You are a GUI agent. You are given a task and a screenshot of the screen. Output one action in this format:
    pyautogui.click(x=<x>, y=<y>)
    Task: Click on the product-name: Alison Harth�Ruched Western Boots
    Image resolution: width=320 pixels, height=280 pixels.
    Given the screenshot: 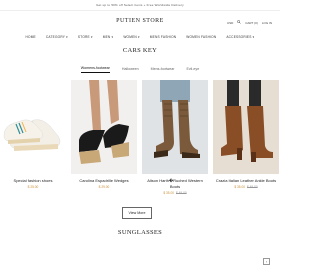 What is the action you would take?
    pyautogui.click(x=175, y=184)
    